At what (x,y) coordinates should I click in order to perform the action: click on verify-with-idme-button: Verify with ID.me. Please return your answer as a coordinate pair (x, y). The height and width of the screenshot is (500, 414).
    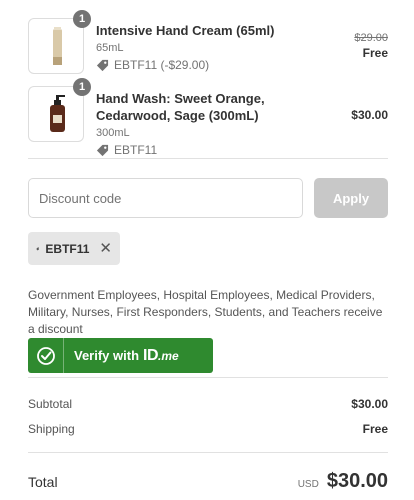
    Looking at the image, I should click on (120, 355).